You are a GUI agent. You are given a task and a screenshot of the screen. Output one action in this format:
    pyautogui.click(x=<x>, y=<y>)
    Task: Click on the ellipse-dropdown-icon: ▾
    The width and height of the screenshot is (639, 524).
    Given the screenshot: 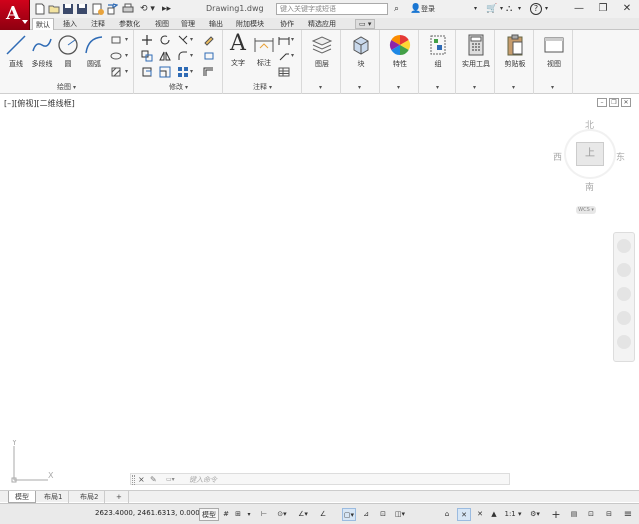 What is the action you would take?
    pyautogui.click(x=126, y=55)
    